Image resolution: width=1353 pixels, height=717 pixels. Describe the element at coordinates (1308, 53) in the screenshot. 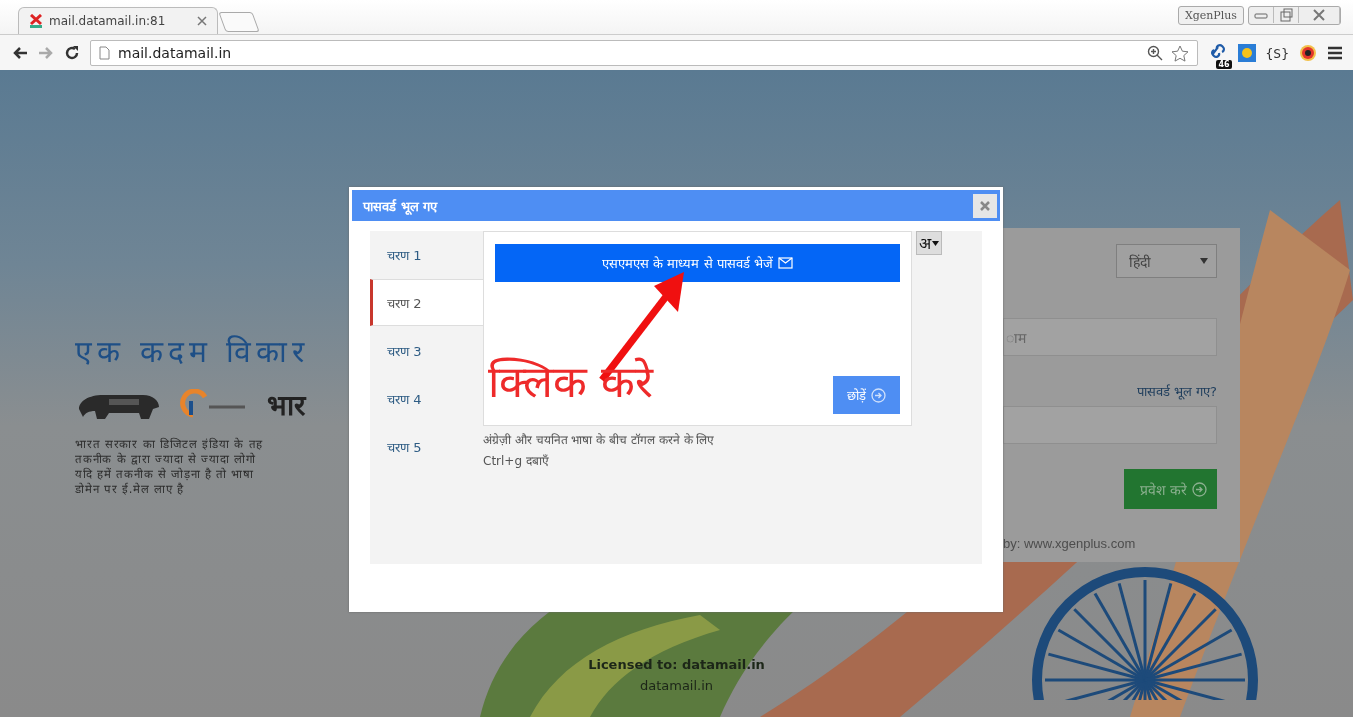

I see `circle-extension-icon` at that location.